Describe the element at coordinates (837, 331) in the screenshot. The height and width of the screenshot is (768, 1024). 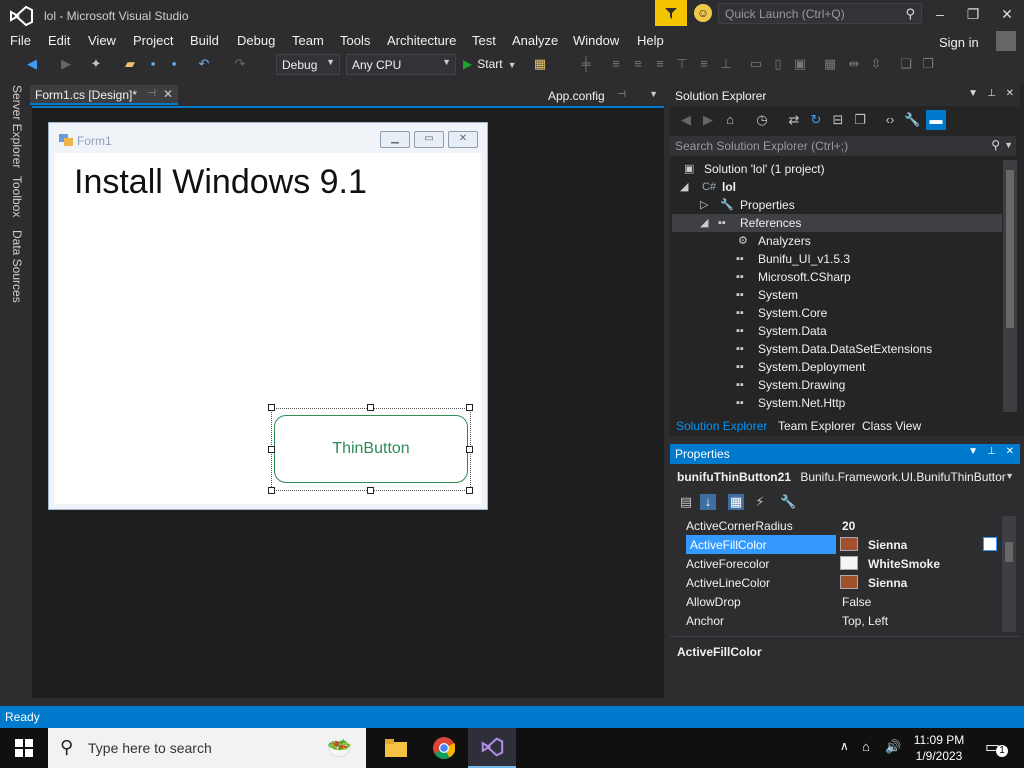
I see `tree-item-reference: ▪▪ System.Data` at that location.